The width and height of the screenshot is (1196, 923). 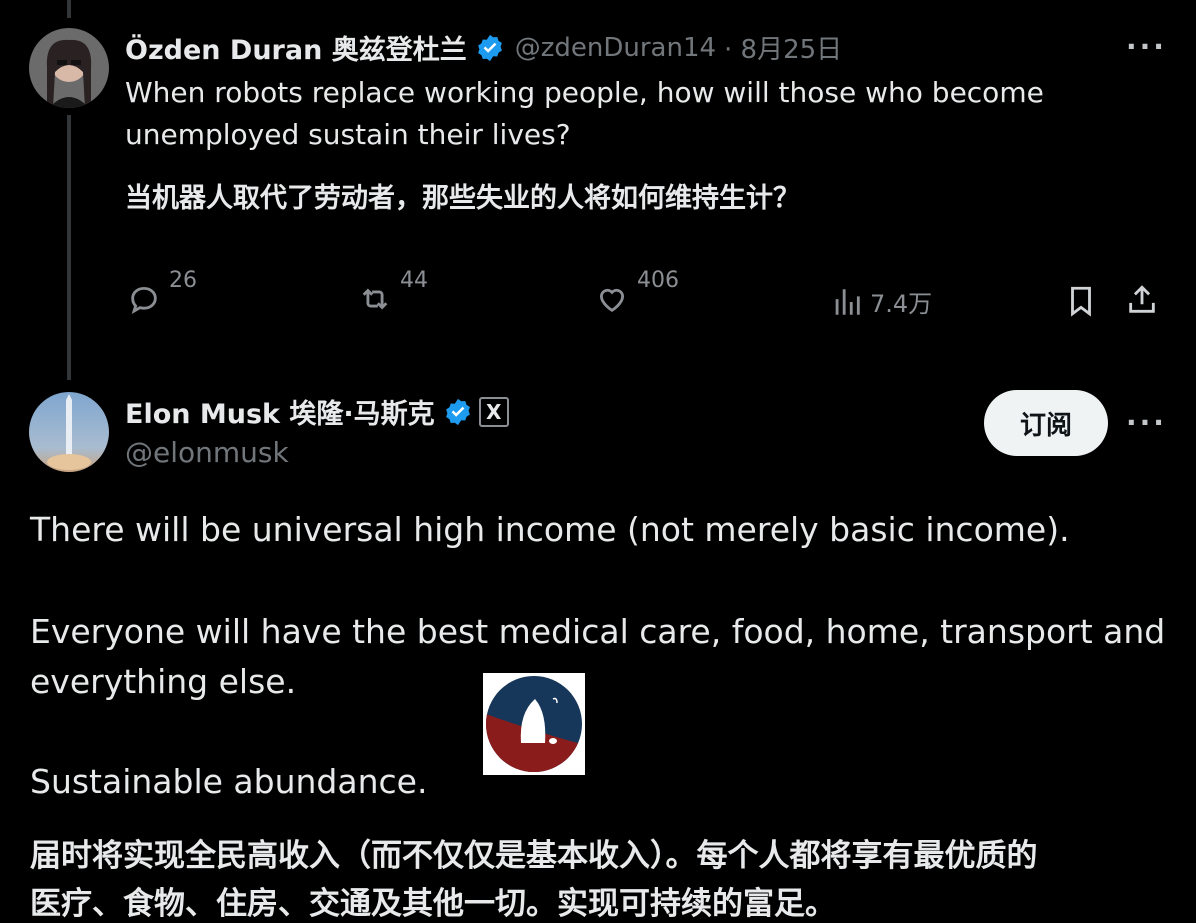 I want to click on tweet2-line: Sustainable abundance., so click(x=229, y=781).